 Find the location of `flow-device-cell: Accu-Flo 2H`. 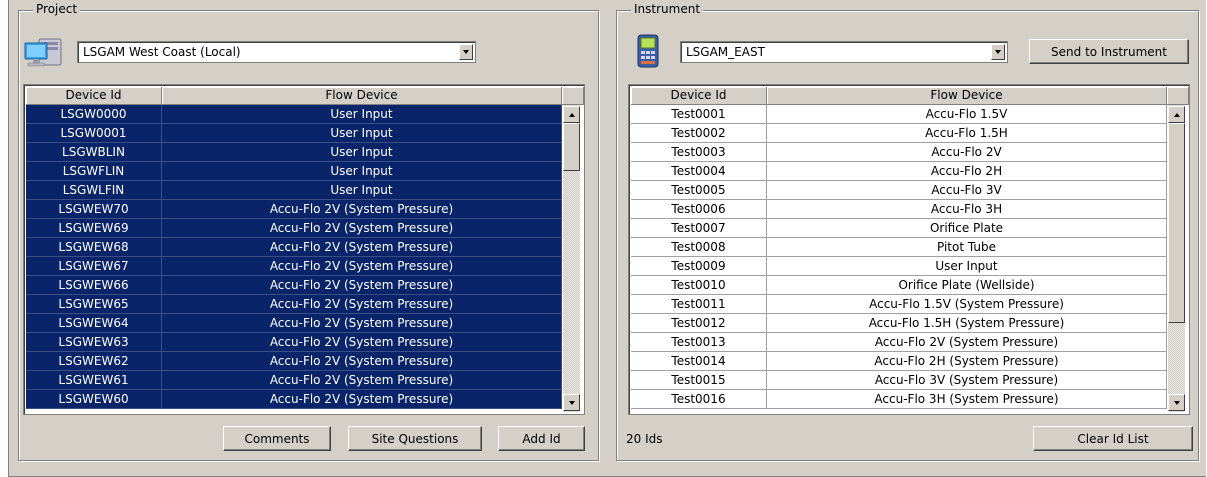

flow-device-cell: Accu-Flo 2H is located at coordinates (967, 171).